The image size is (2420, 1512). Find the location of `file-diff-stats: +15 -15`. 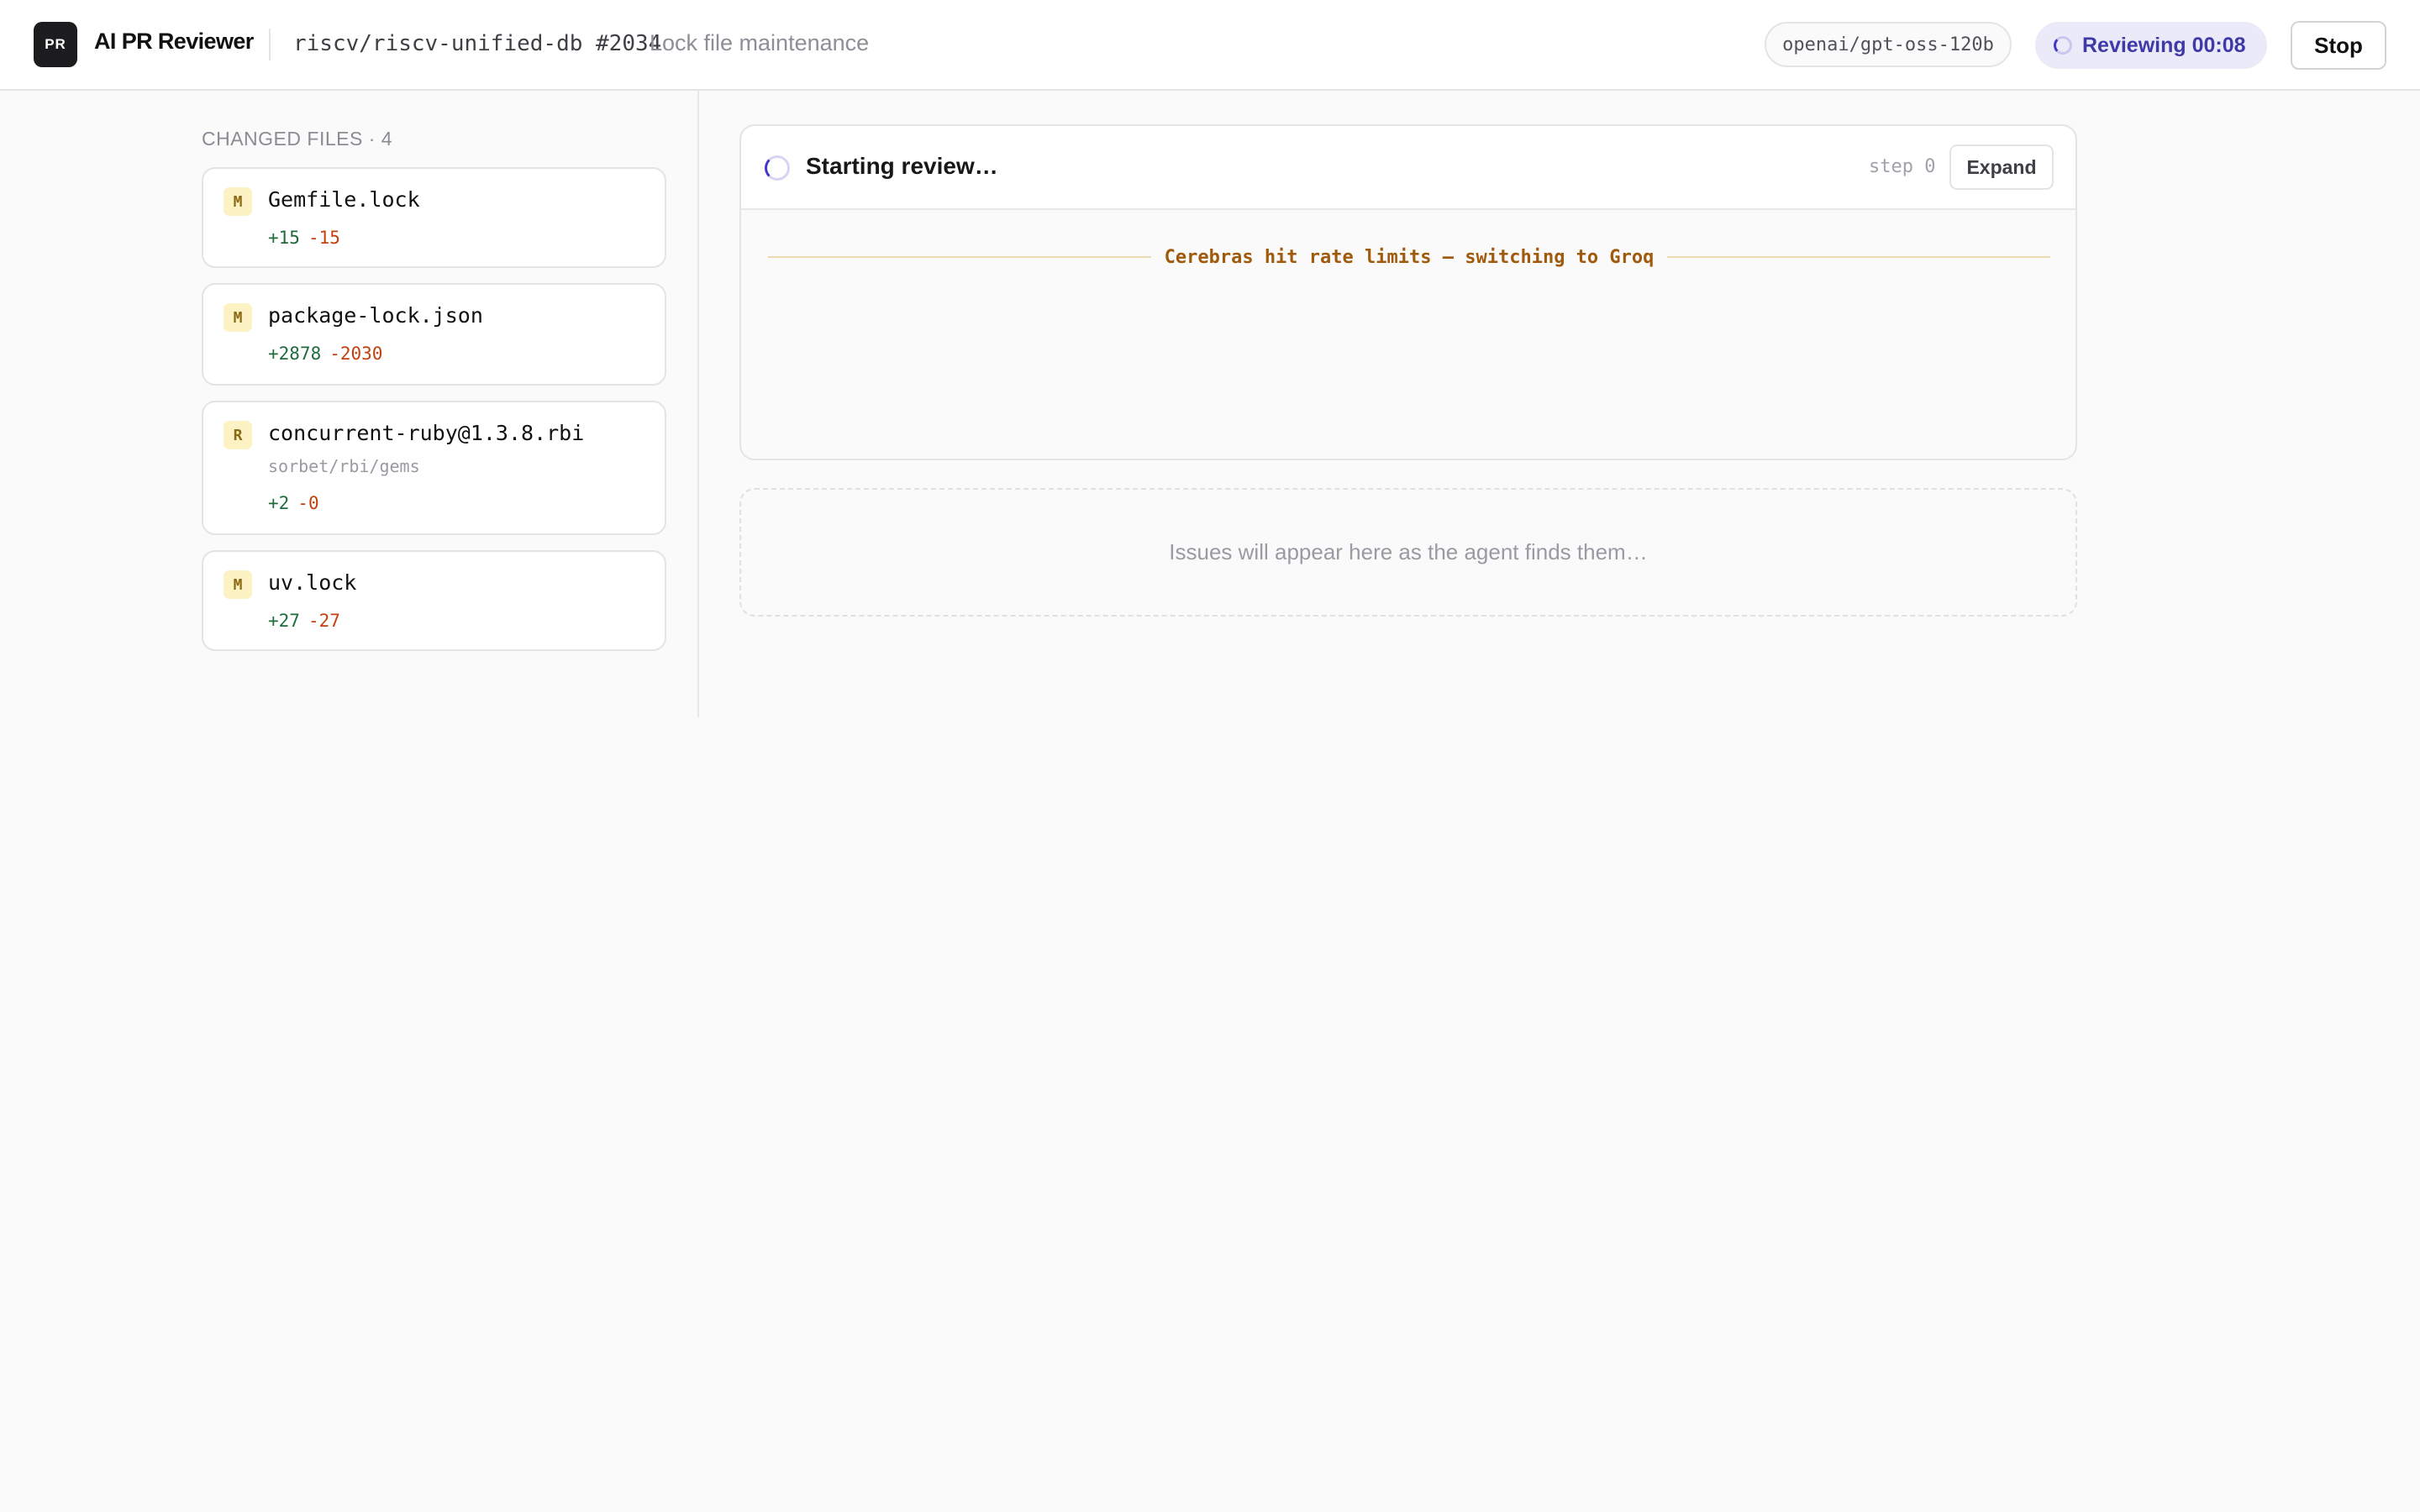

file-diff-stats: +15 -15 is located at coordinates (304, 238).